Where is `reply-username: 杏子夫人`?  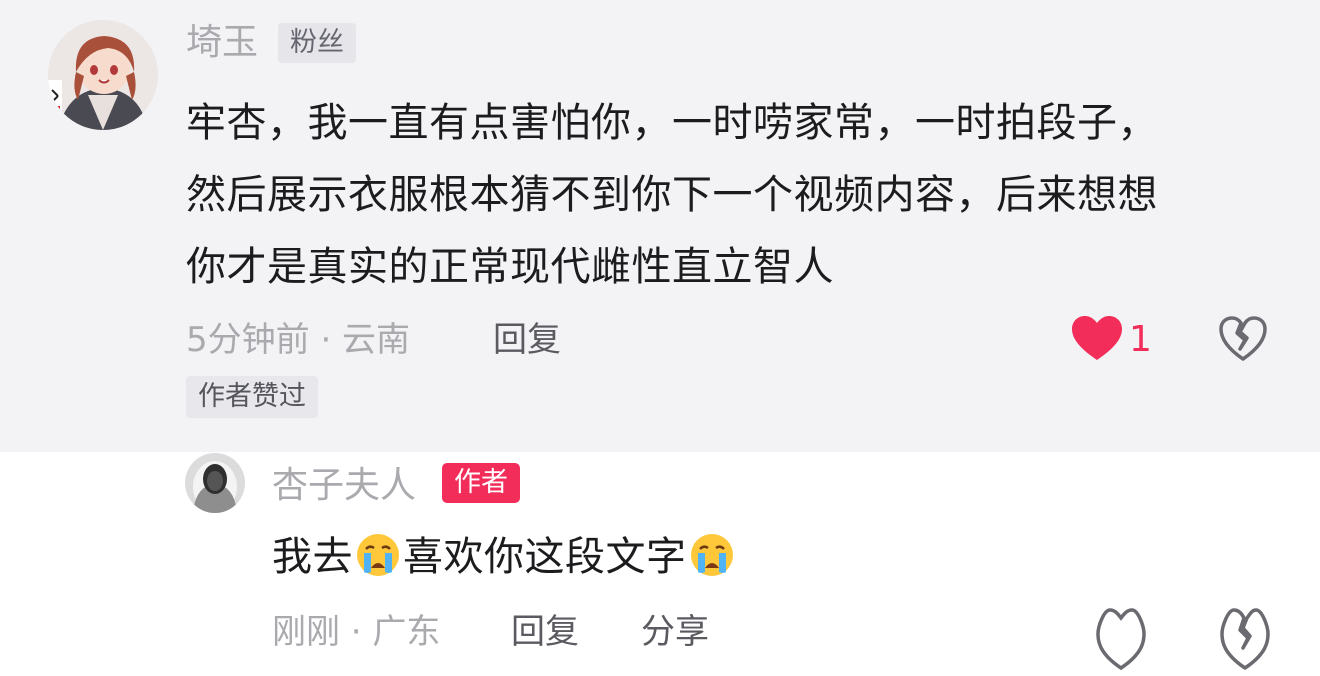
reply-username: 杏子夫人 is located at coordinates (344, 486).